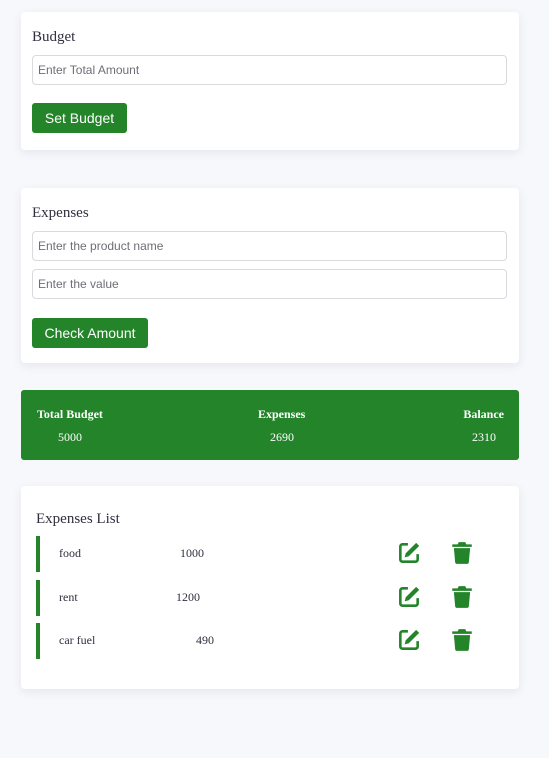 The image size is (549, 758). I want to click on expense-value: 490, so click(205, 640).